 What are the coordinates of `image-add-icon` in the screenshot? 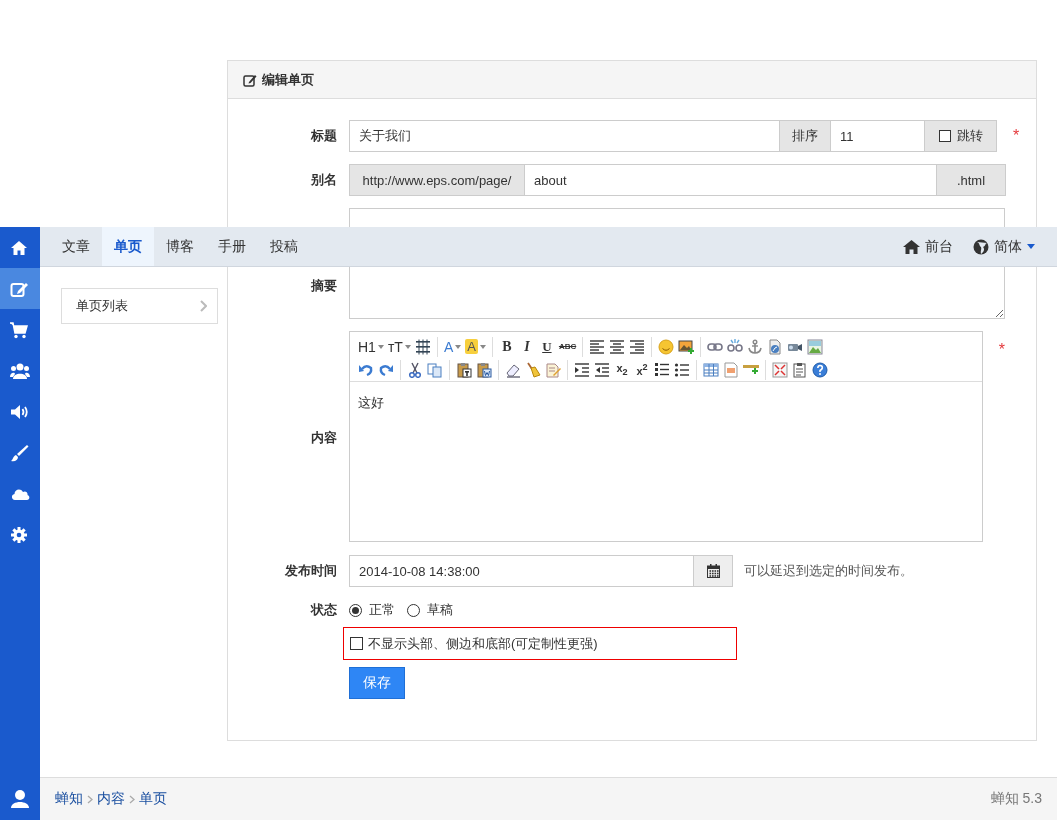 It's located at (686, 346).